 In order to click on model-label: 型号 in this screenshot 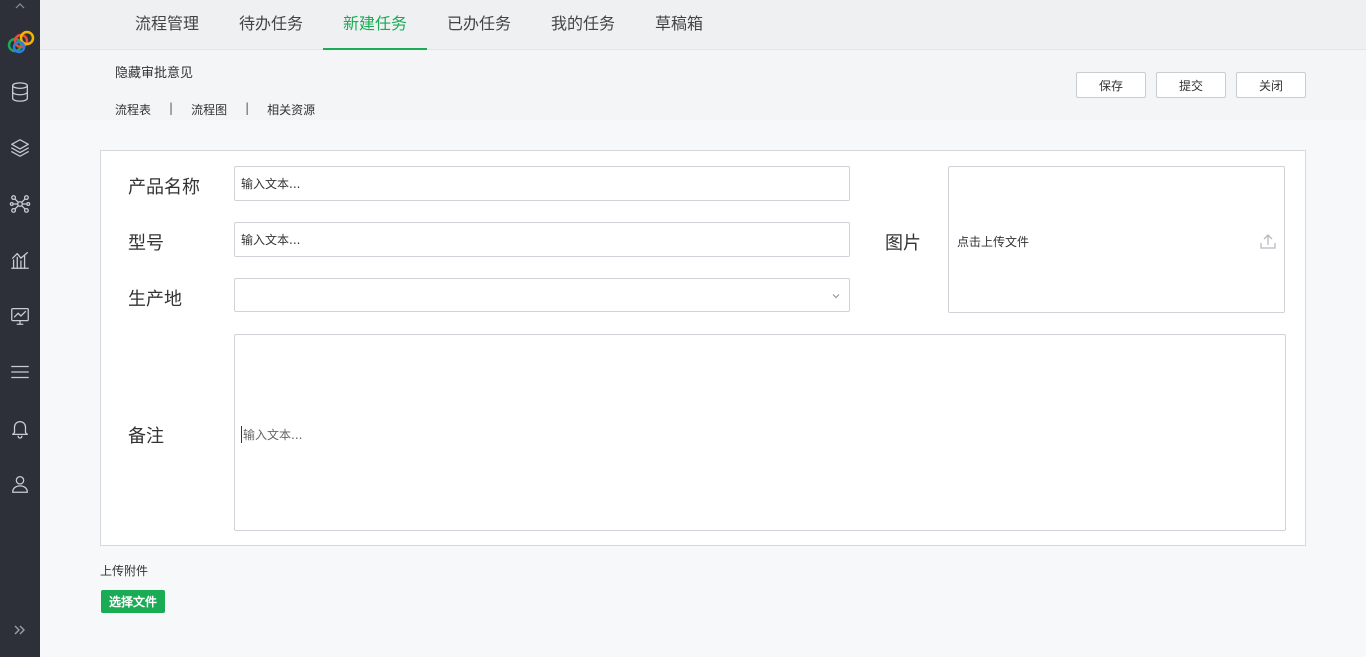, I will do `click(146, 243)`.